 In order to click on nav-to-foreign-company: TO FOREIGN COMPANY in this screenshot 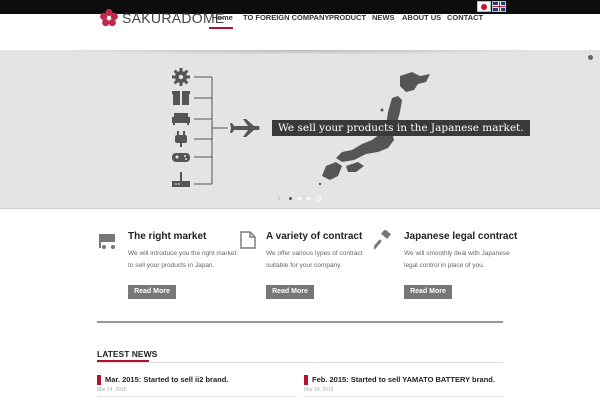, I will do `click(286, 17)`.